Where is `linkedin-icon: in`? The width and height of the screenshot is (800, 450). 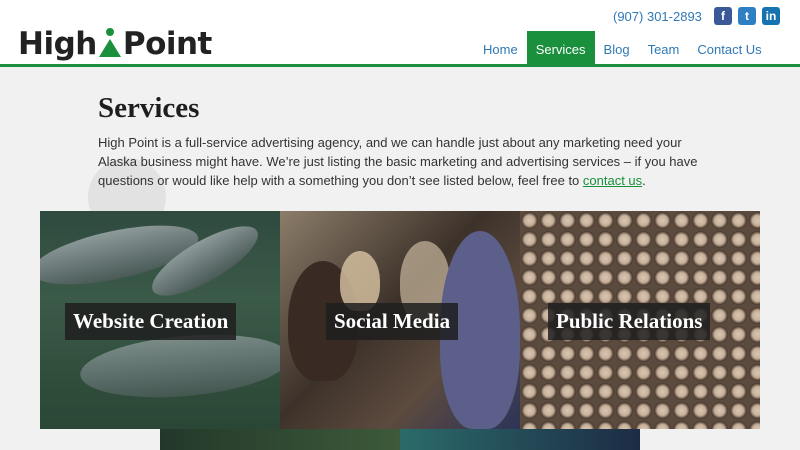 linkedin-icon: in is located at coordinates (771, 16).